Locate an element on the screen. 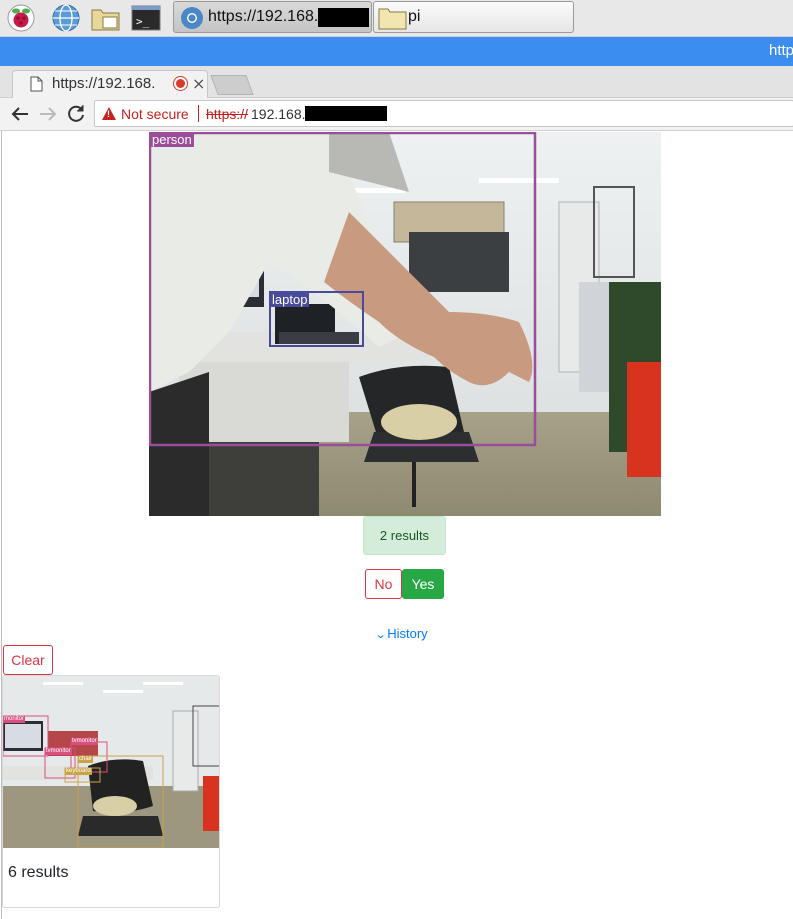 The height and width of the screenshot is (919, 793). browser-toolbar: Not secure https:// 192.168. is located at coordinates (396, 114).